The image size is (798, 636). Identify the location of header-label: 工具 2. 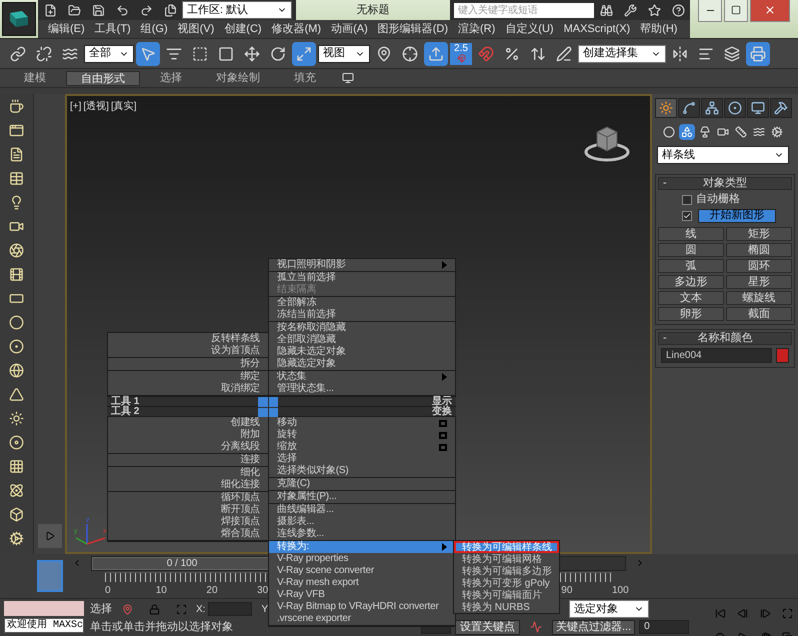
(125, 411).